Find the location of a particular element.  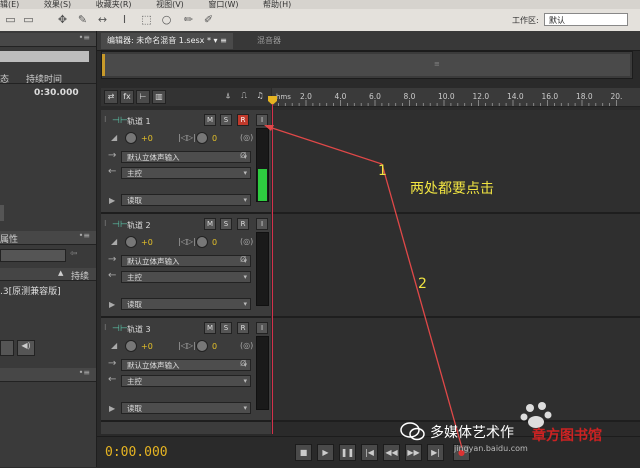

metronome-icon: ⍋ is located at coordinates (228, 97).